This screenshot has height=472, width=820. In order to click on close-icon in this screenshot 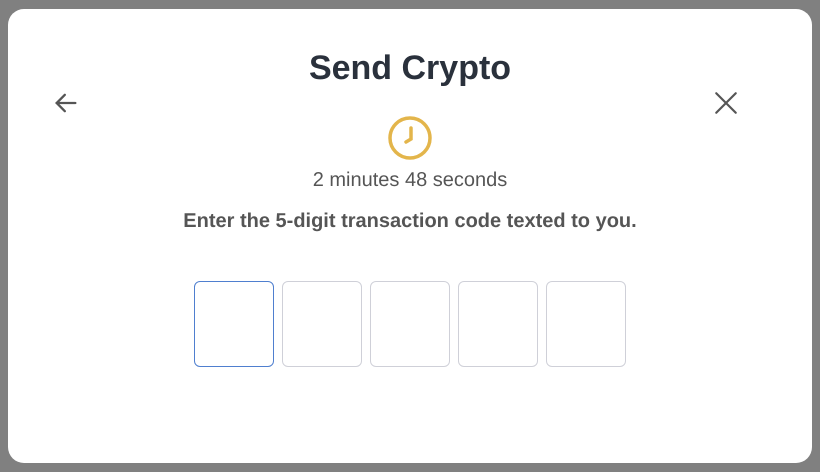, I will do `click(726, 103)`.